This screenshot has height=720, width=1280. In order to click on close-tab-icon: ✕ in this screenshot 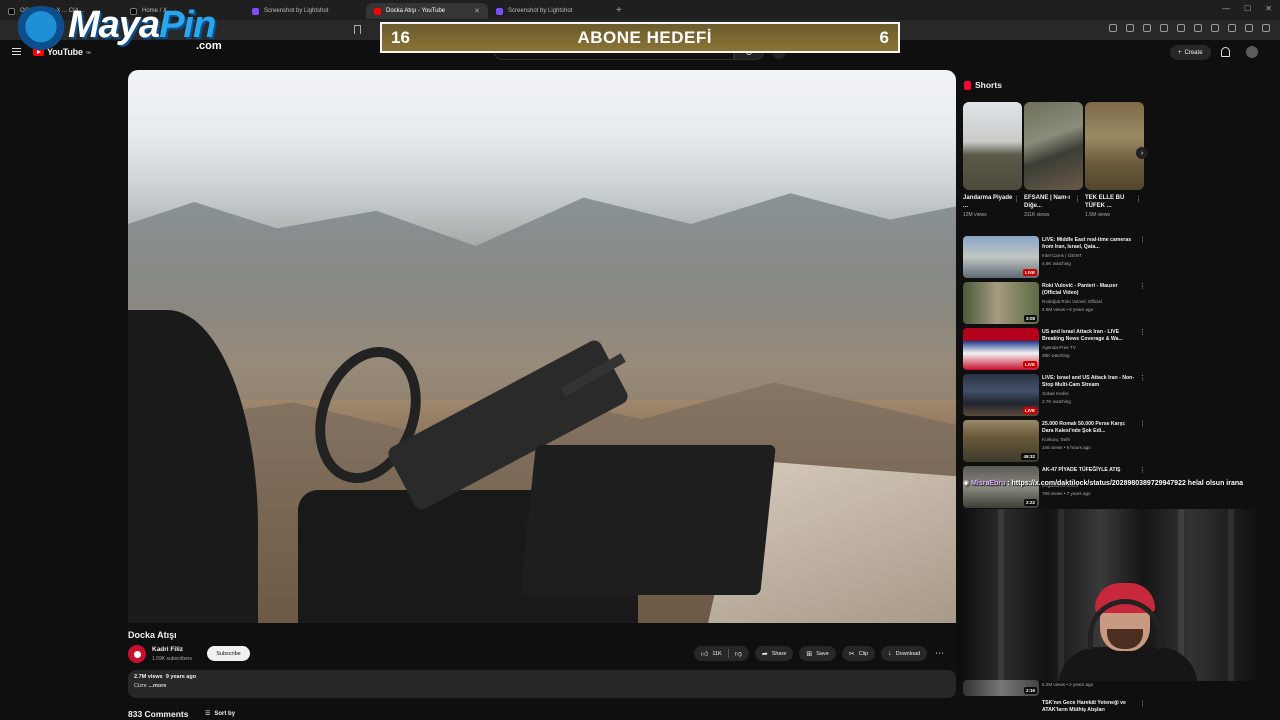, I will do `click(477, 11)`.